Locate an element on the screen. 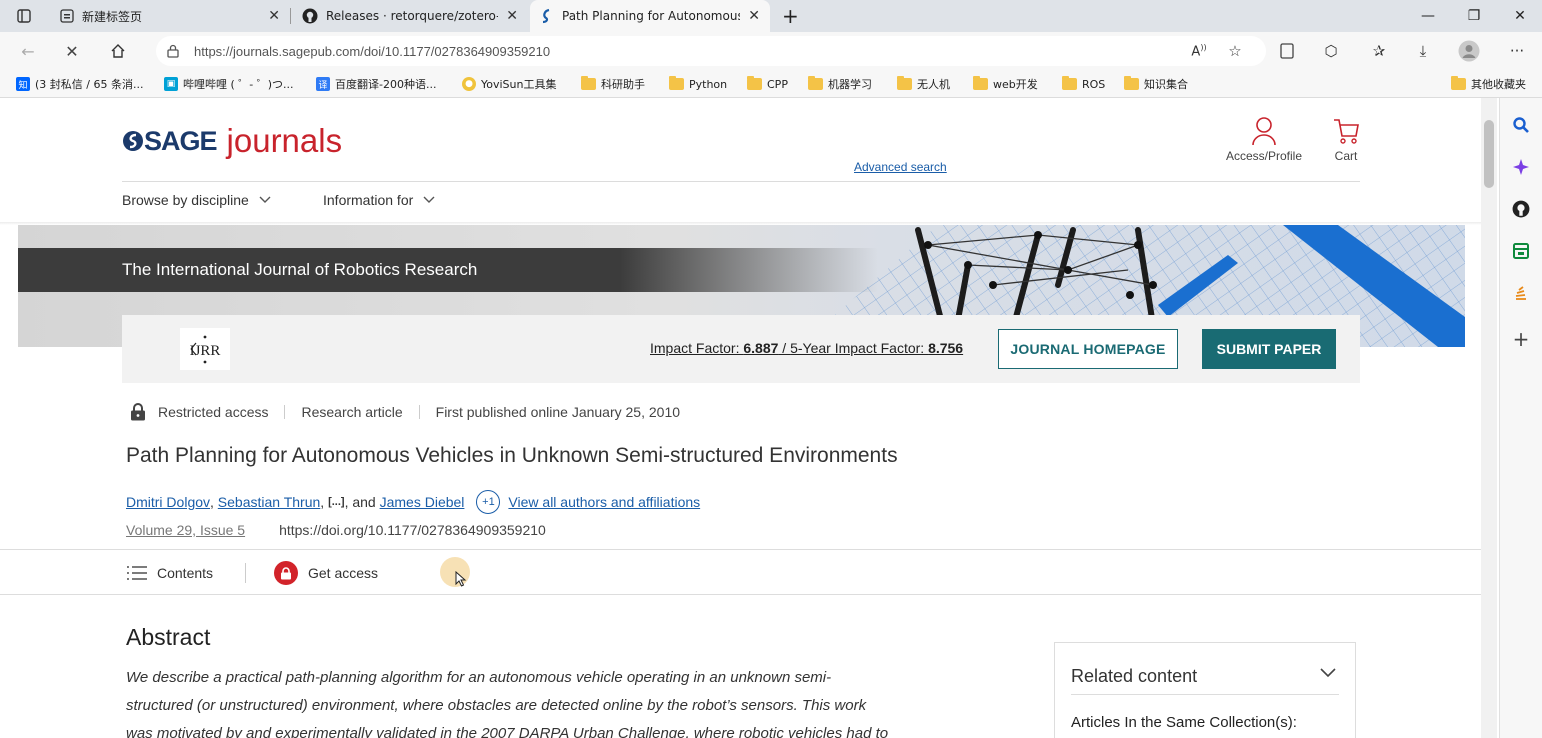 The image size is (1542, 738). doi-text: https://doi.org/10.1177/0278364909359210 is located at coordinates (412, 530).